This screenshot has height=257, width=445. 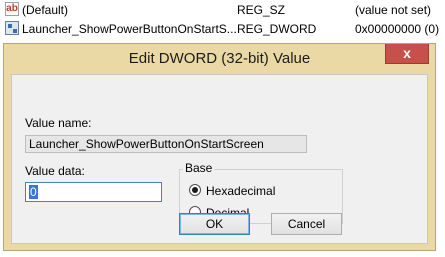 What do you see at coordinates (45, 10) in the screenshot?
I see `registry-value-name: (Default)` at bounding box center [45, 10].